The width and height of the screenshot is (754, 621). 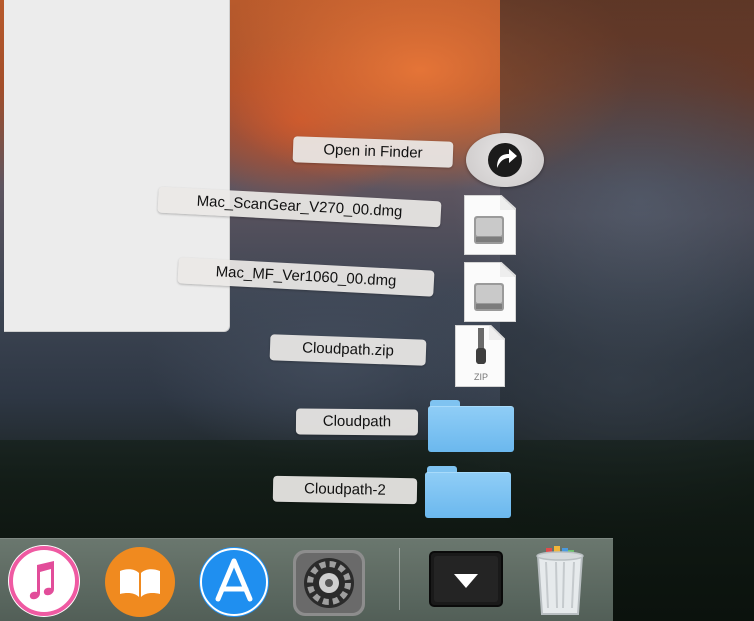 What do you see at coordinates (481, 356) in the screenshot?
I see `zip-file-icon: ZIP` at bounding box center [481, 356].